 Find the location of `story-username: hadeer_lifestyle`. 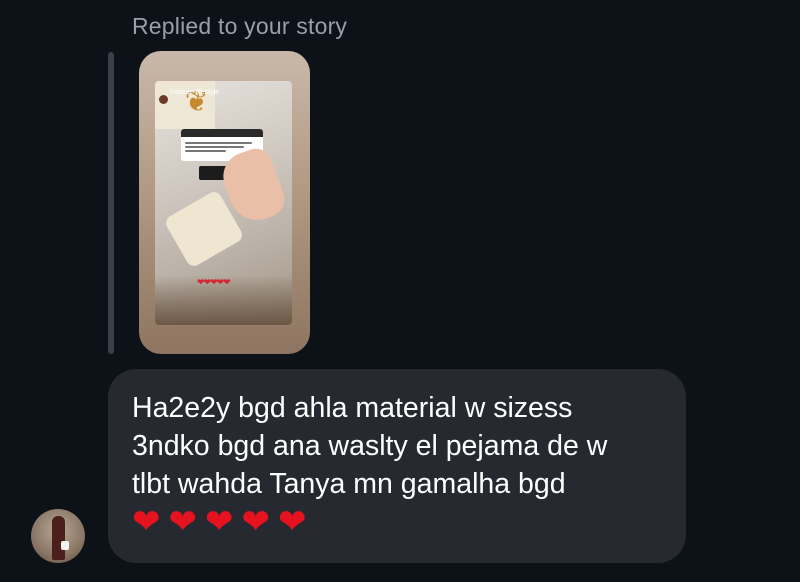

story-username: hadeer_lifestyle is located at coordinates (195, 92).